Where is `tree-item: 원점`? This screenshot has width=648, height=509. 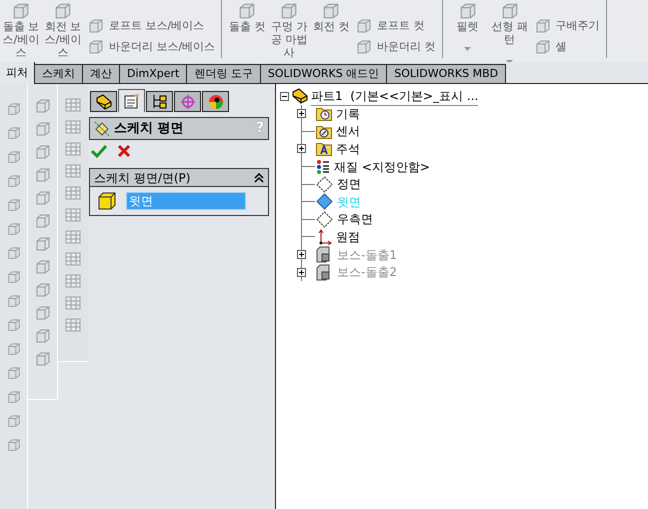
tree-item: 원점 is located at coordinates (348, 237).